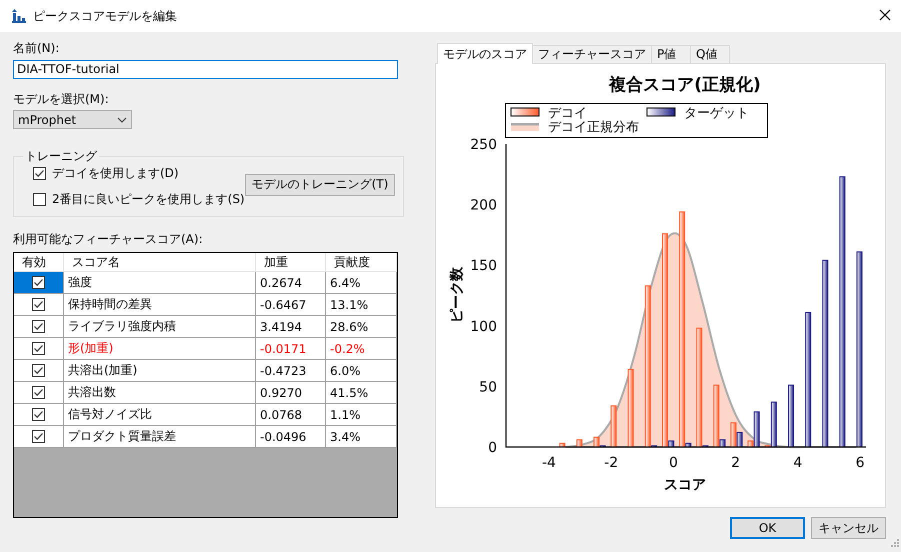  What do you see at coordinates (160, 348) in the screenshot?
I see `table-cell: 形(加重)` at bounding box center [160, 348].